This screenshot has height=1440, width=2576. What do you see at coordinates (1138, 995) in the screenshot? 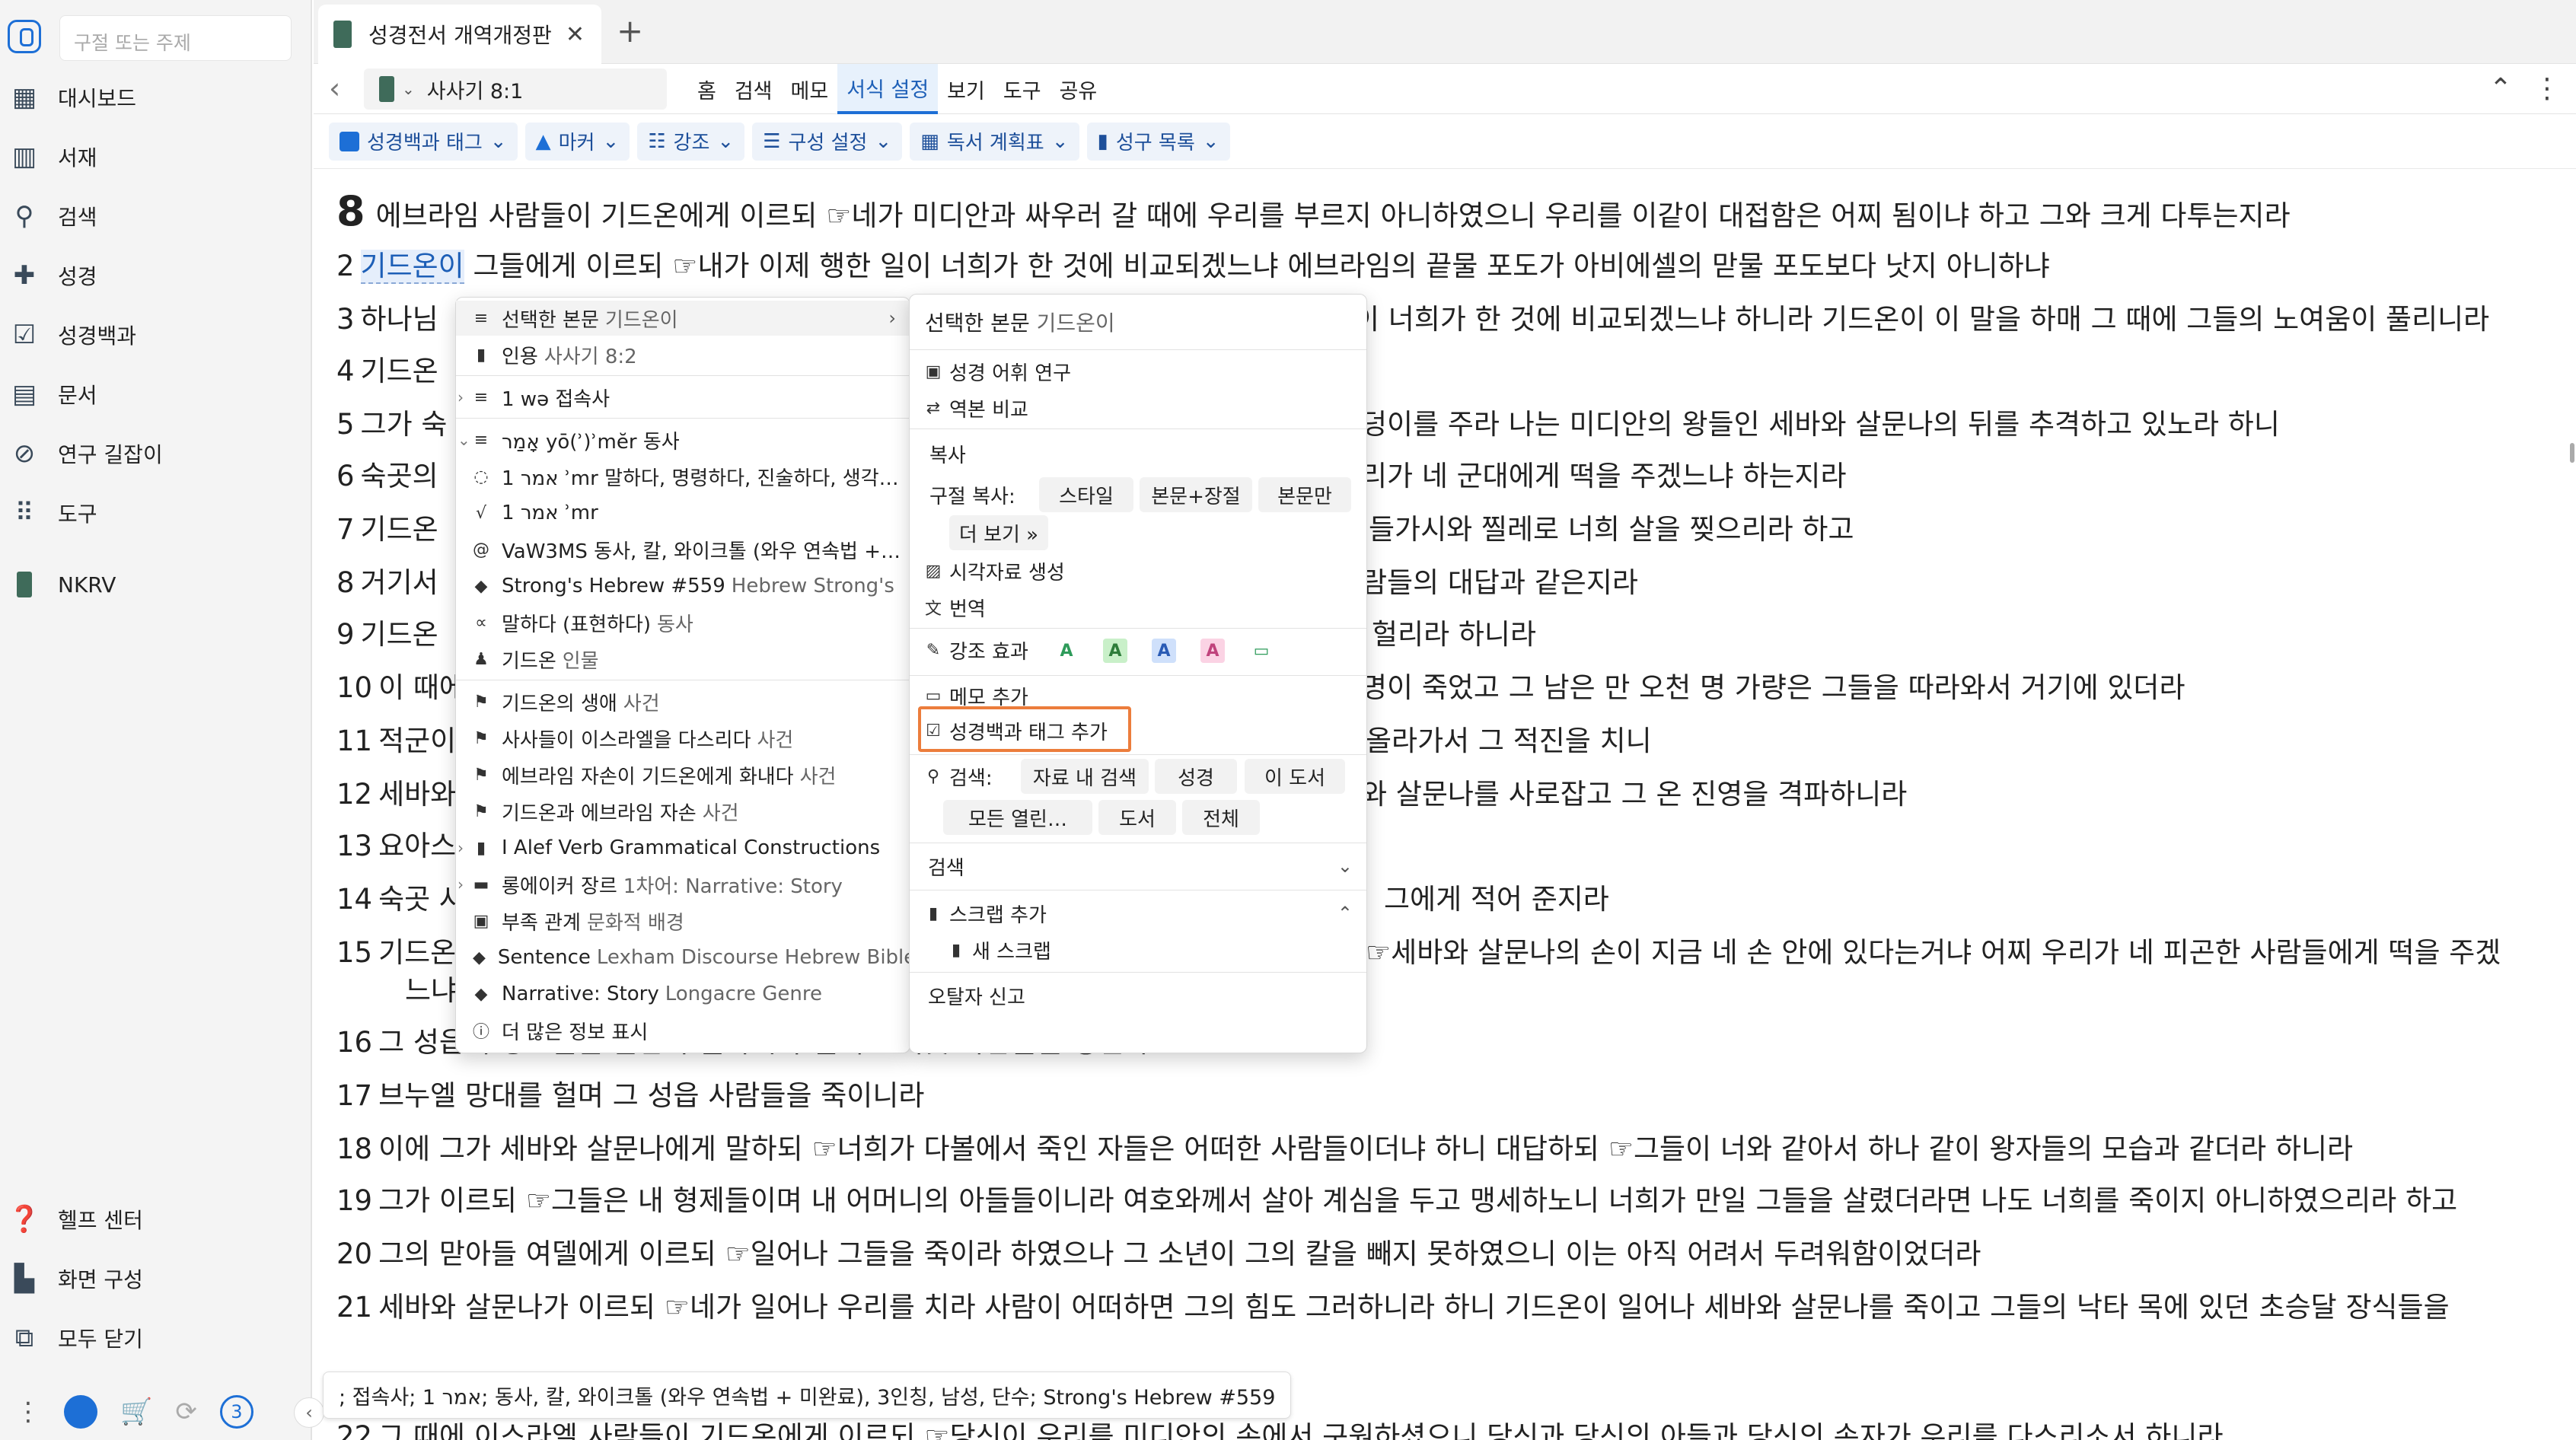
I see `ctx-report-typo: 오탈자 신고` at bounding box center [1138, 995].